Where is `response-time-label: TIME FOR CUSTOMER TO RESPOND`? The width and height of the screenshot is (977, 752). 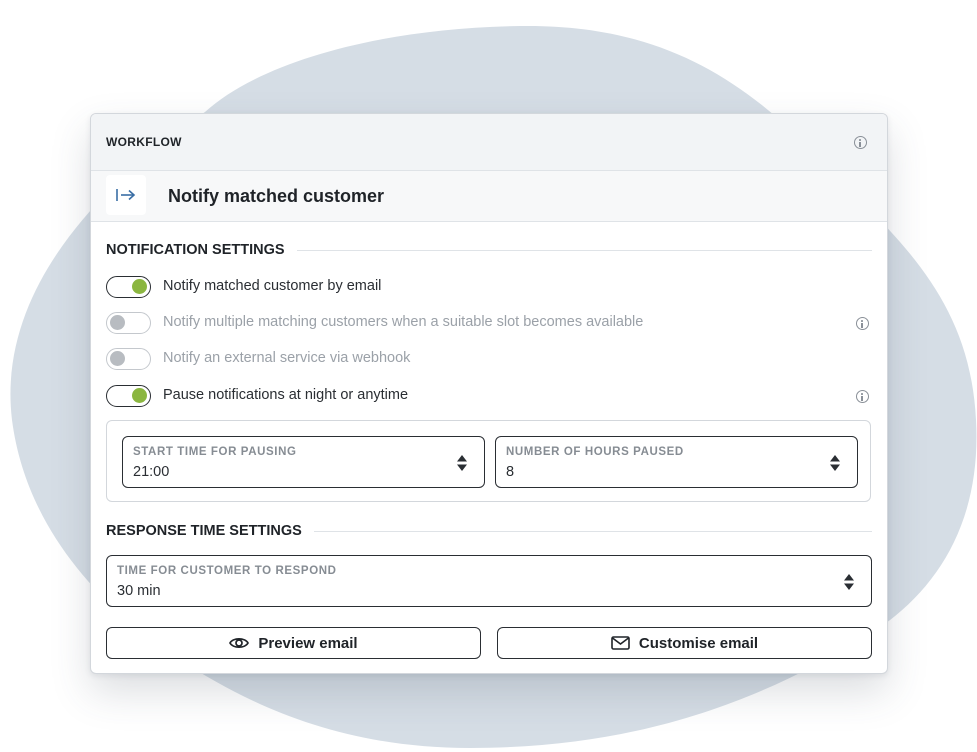 response-time-label: TIME FOR CUSTOMER TO RESPOND is located at coordinates (227, 571).